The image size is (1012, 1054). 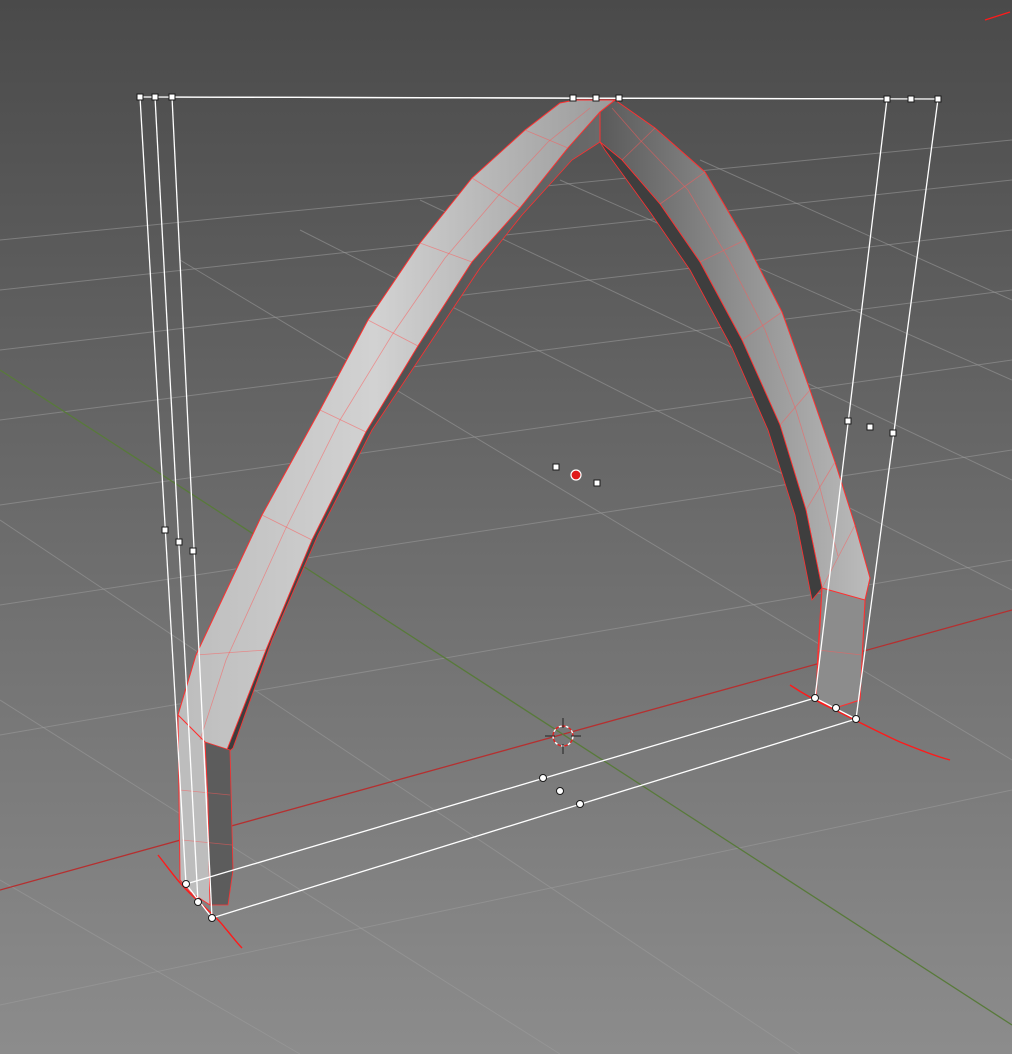 What do you see at coordinates (219, 823) in the screenshot?
I see `arch-left-leg-inner` at bounding box center [219, 823].